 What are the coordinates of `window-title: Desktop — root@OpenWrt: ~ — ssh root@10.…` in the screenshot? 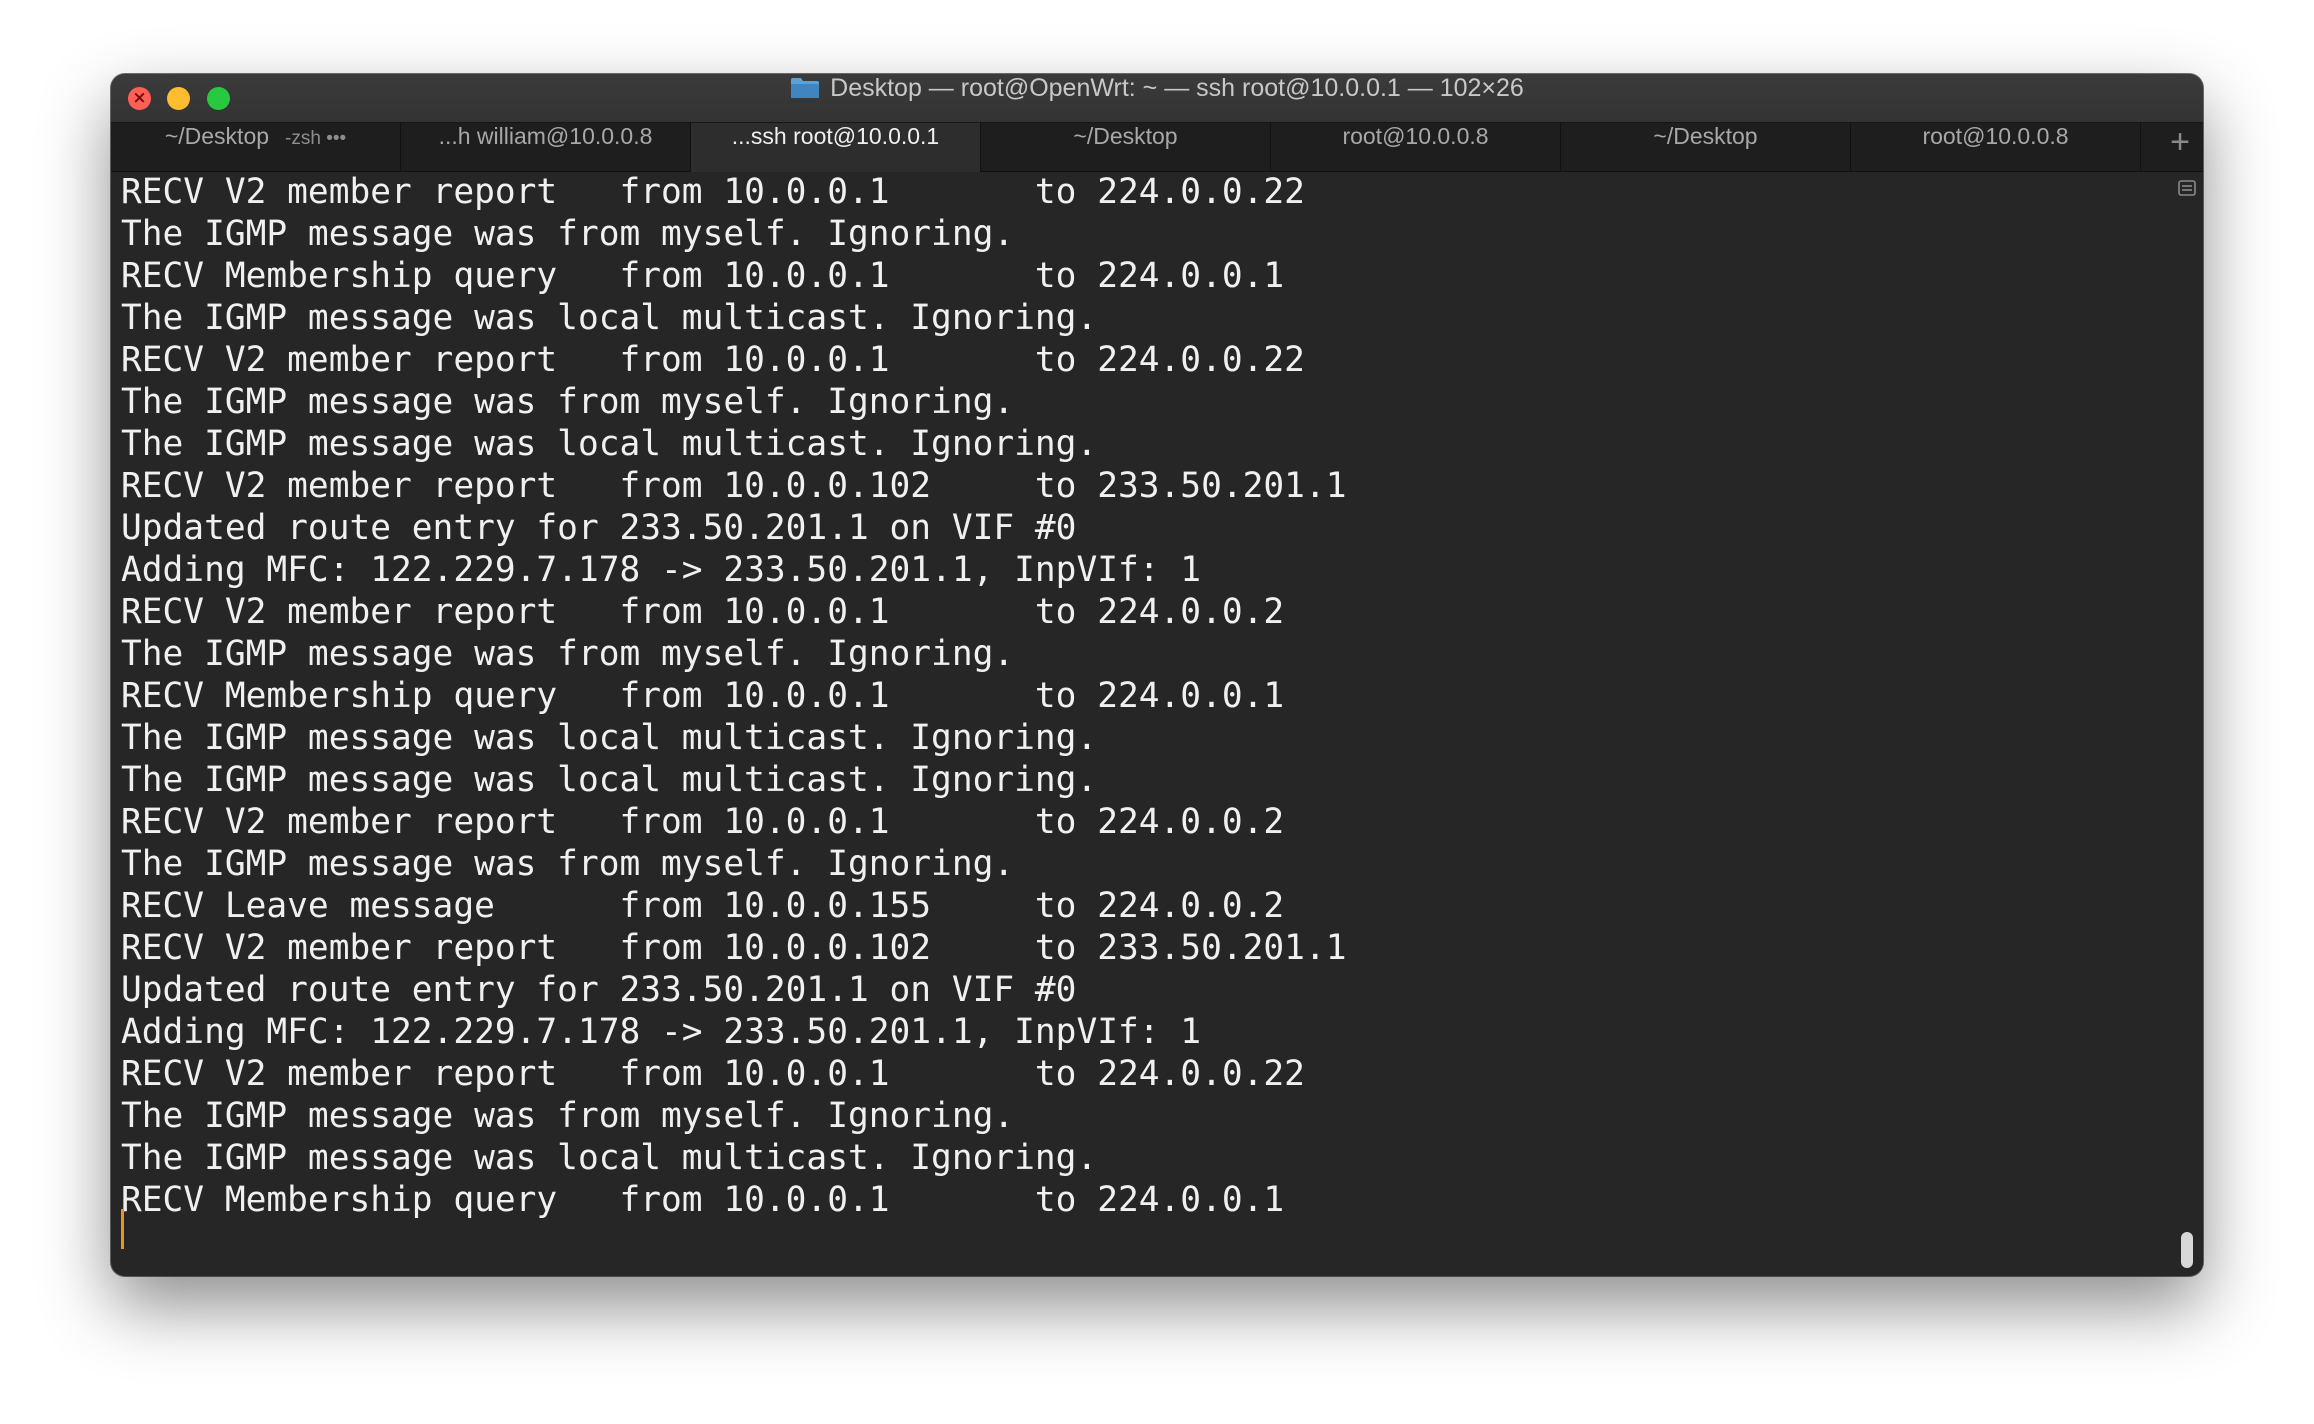 It's located at (1177, 88).